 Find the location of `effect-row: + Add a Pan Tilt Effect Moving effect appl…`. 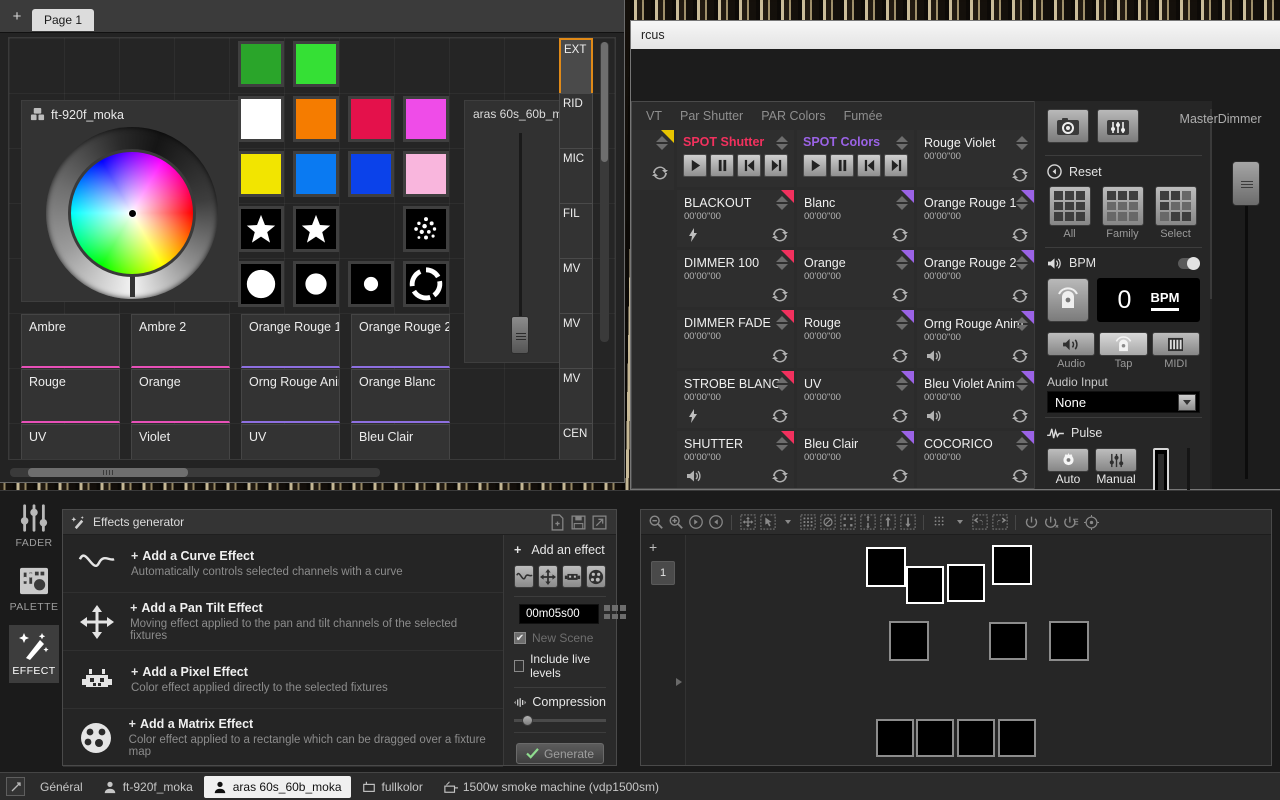

effect-row: + Add a Pan Tilt Effect Moving effect appl… is located at coordinates (283, 622).